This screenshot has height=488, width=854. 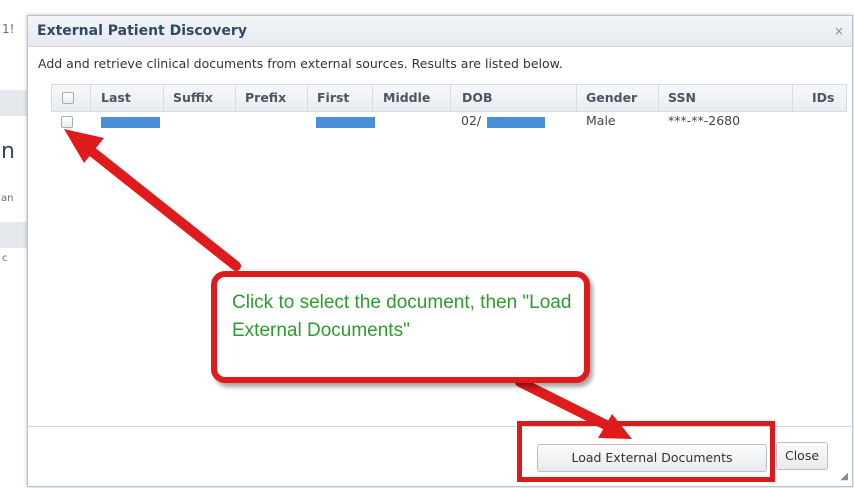 What do you see at coordinates (152, 200) in the screenshot?
I see `arrow-to-checkbox` at bounding box center [152, 200].